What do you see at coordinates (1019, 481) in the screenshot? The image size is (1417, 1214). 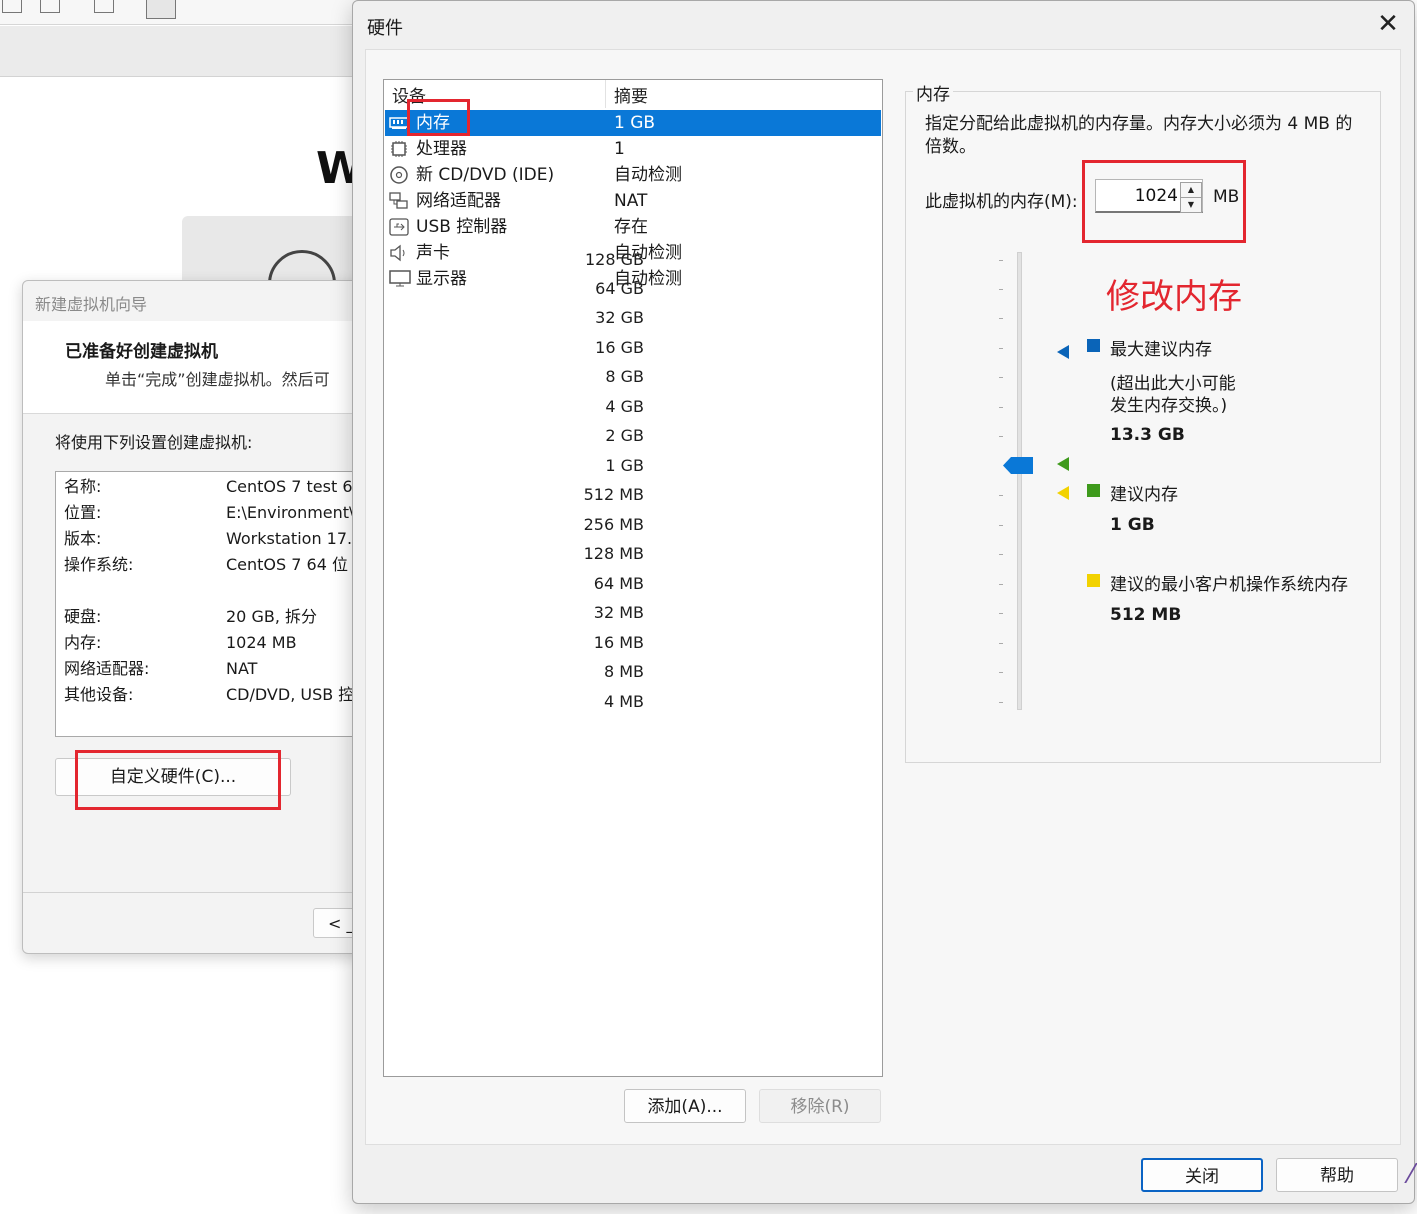 I see `memory-slider-track` at bounding box center [1019, 481].